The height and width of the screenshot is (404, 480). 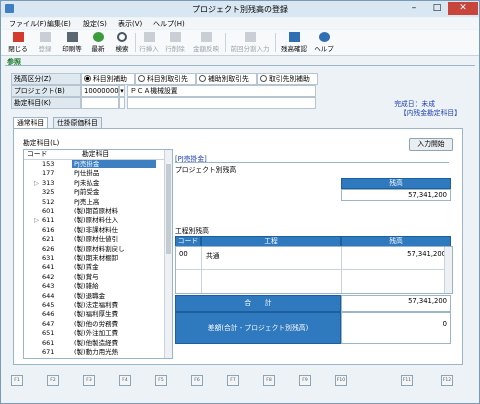 What do you see at coordinates (395, 254) in the screenshot?
I see `process-row-amount: 57,341,200` at bounding box center [395, 254].